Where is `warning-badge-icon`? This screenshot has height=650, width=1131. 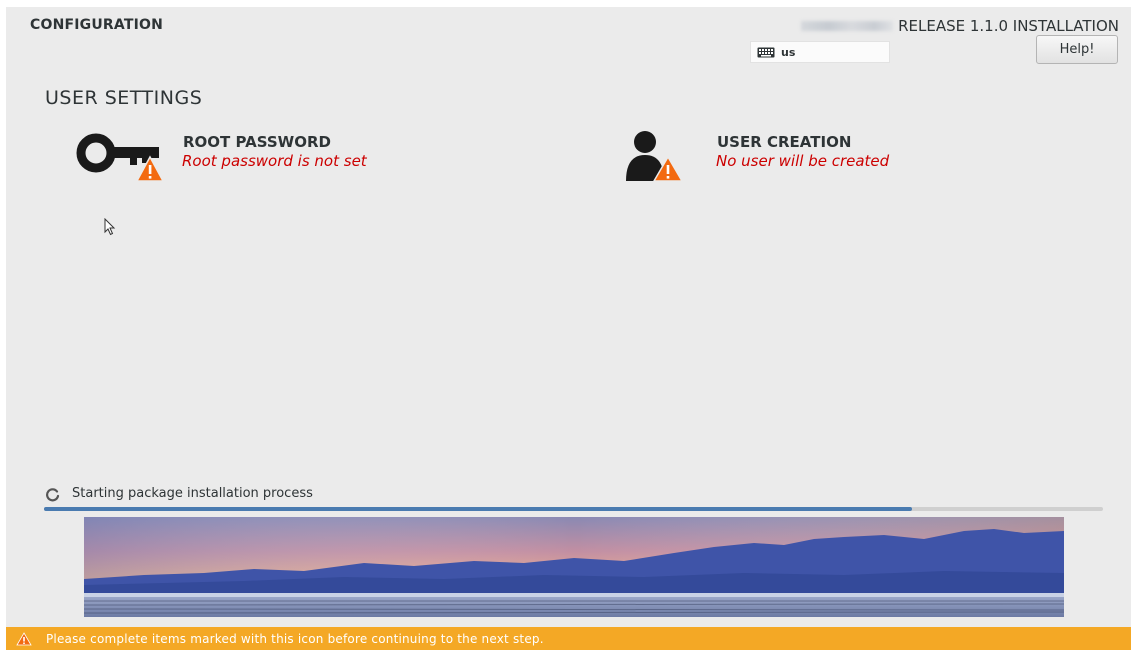 warning-badge-icon is located at coordinates (150, 168).